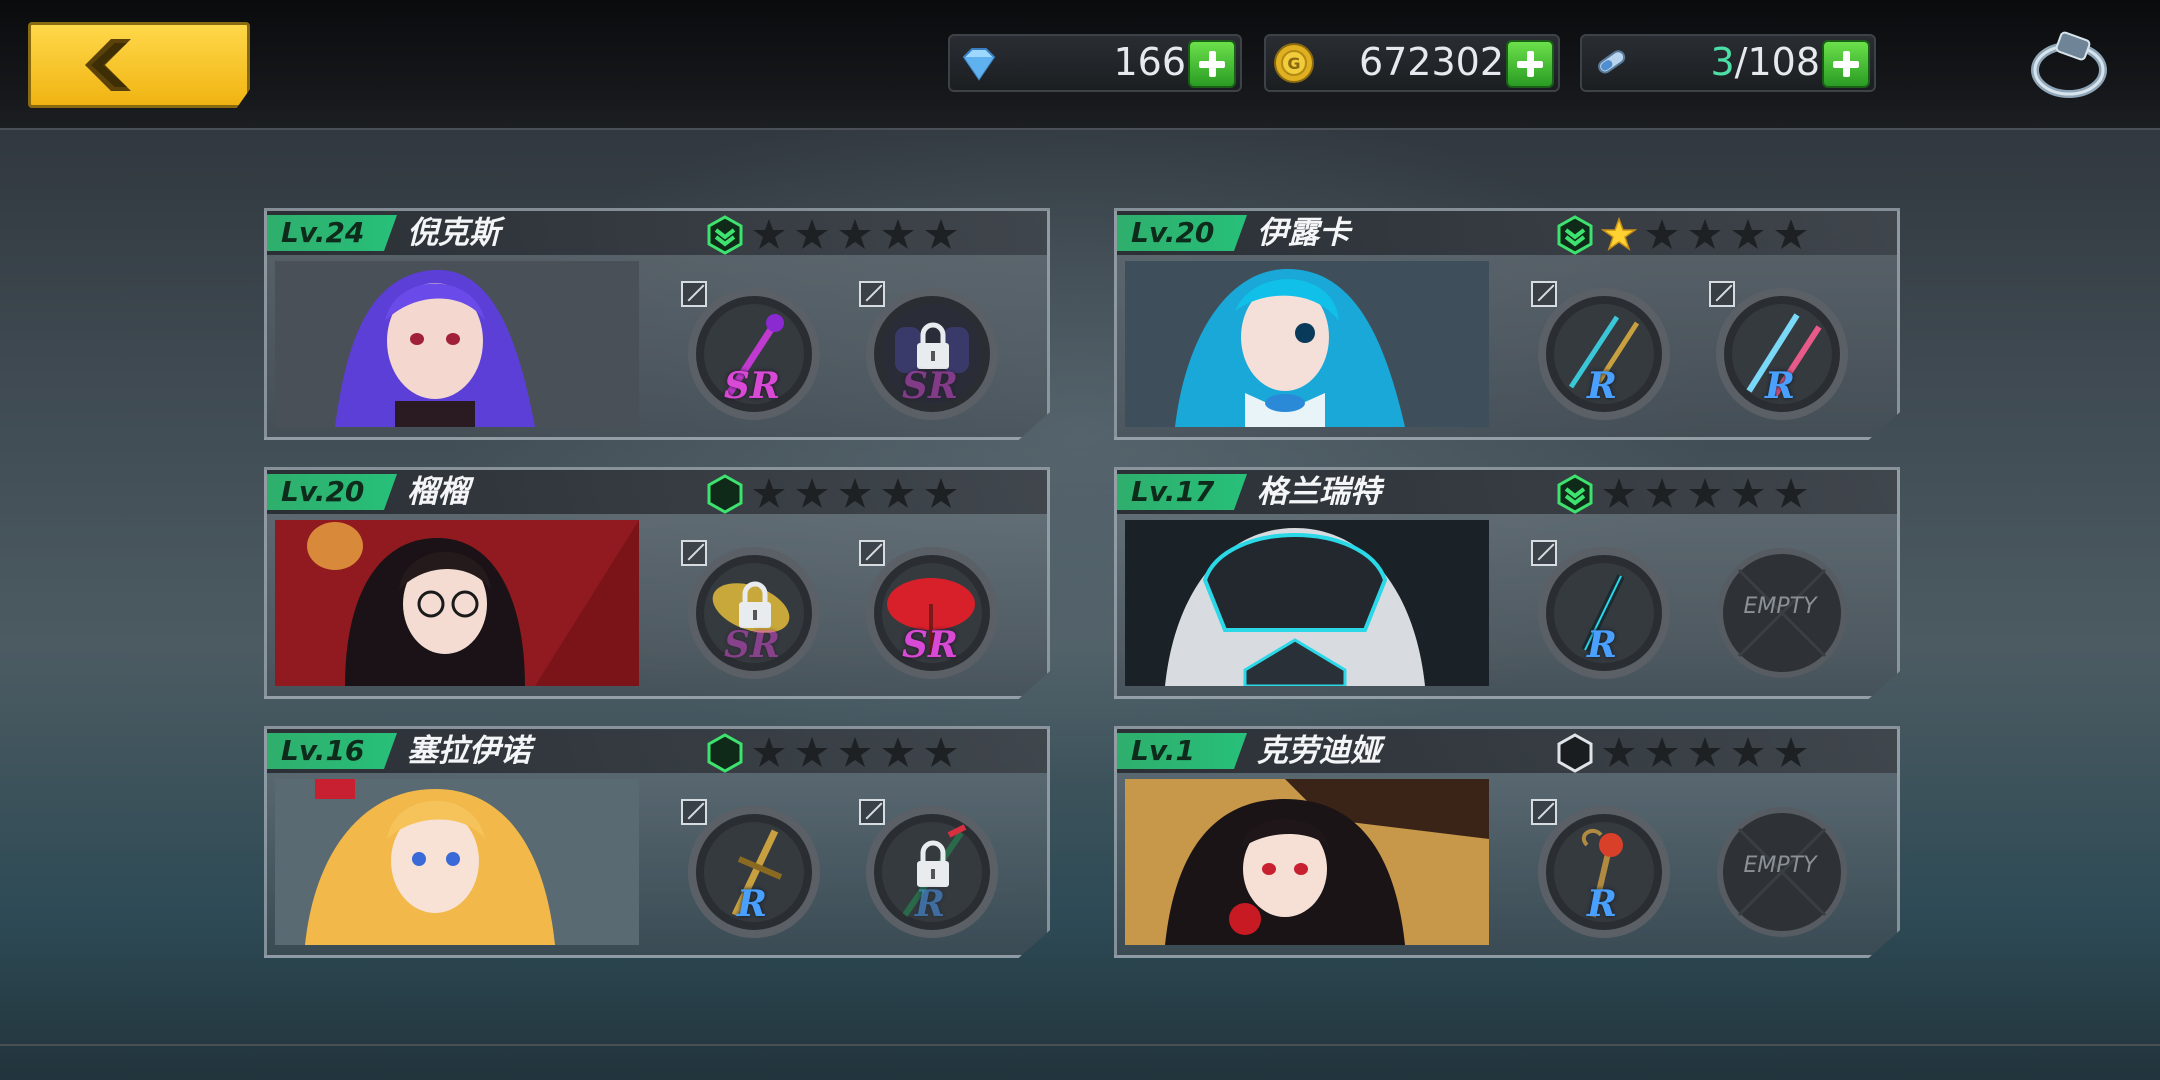  Describe the element at coordinates (332, 233) in the screenshot. I see `level-badge: Lv.24` at that location.